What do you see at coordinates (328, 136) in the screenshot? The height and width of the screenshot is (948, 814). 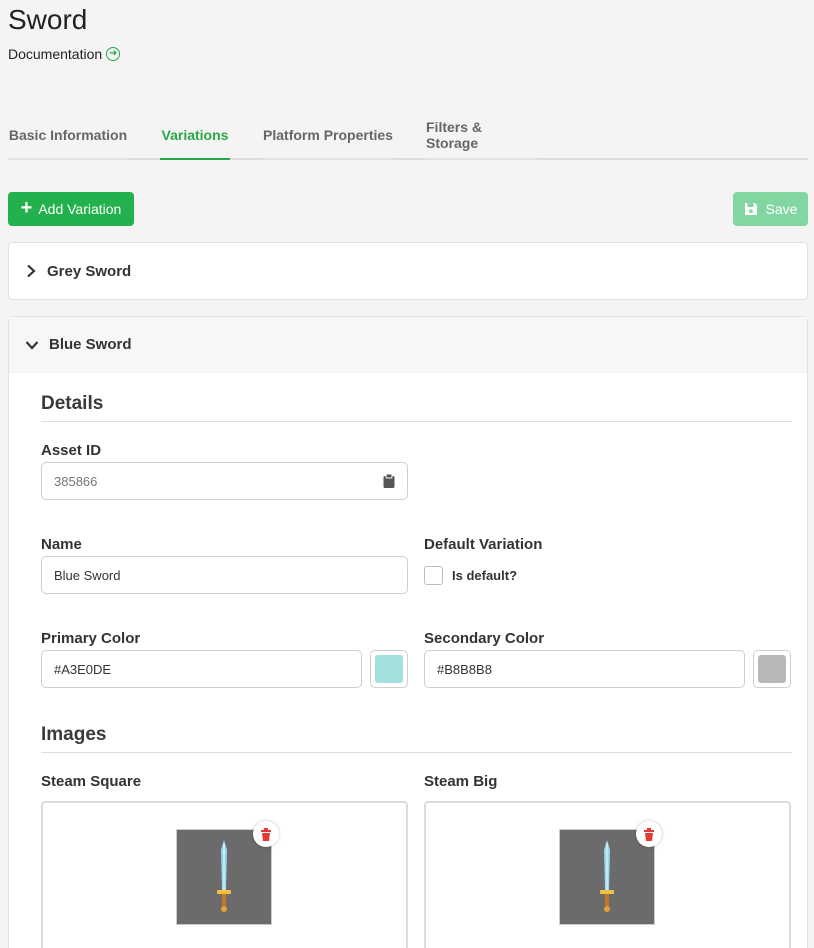 I see `tab-platform-properties: Platform Properties` at bounding box center [328, 136].